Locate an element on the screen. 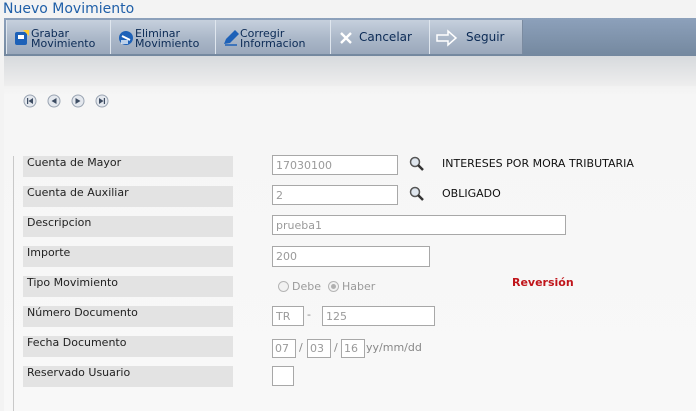  tipo-movimiento-label: Tipo Movimiento is located at coordinates (128, 286).